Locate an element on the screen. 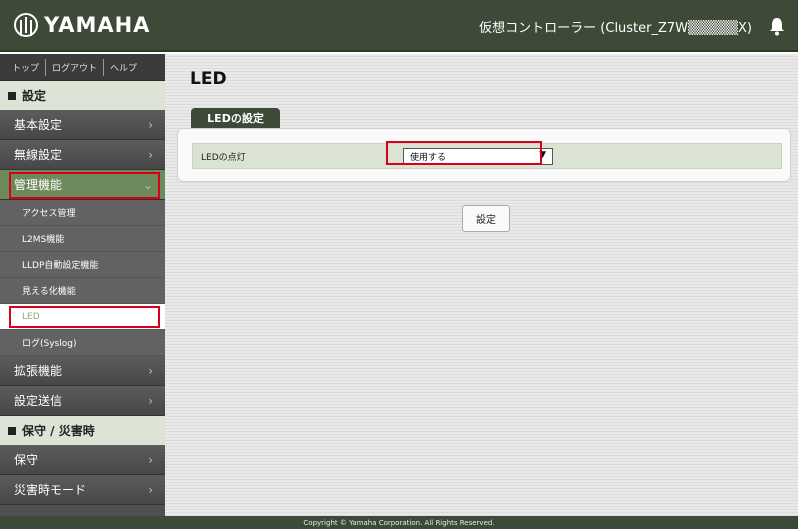  logout-link: ログアウト is located at coordinates (75, 67).